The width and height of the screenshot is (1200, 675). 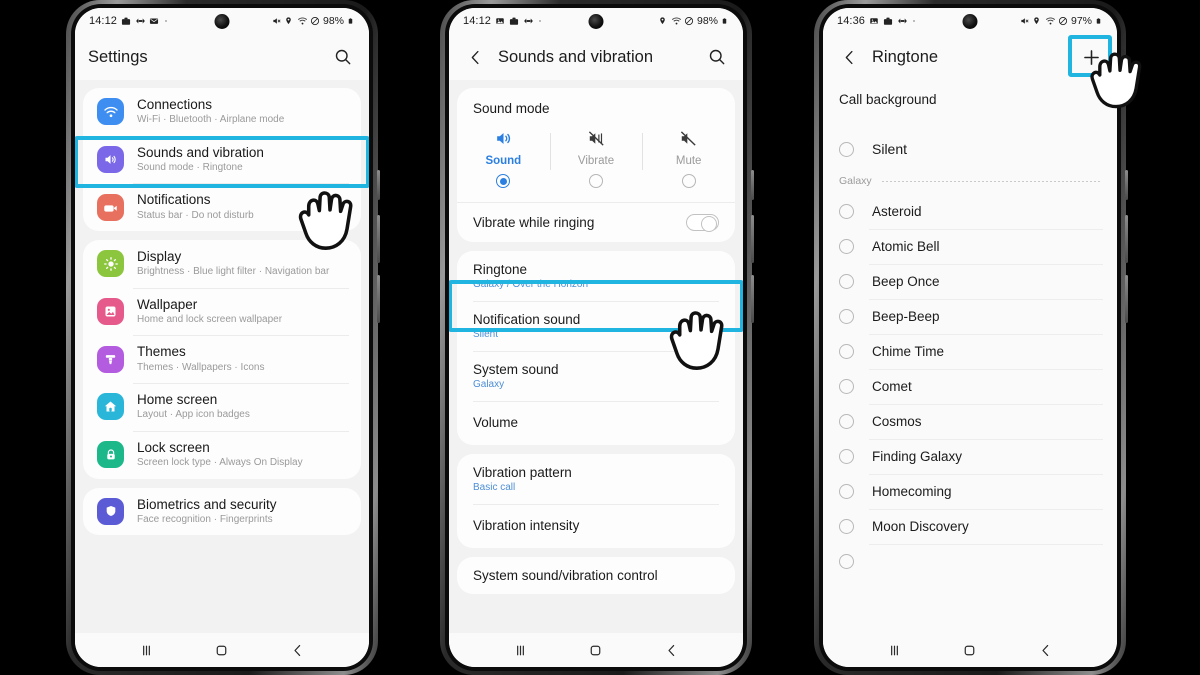 I want to click on tone-row: Finding Galaxy, so click(x=970, y=456).